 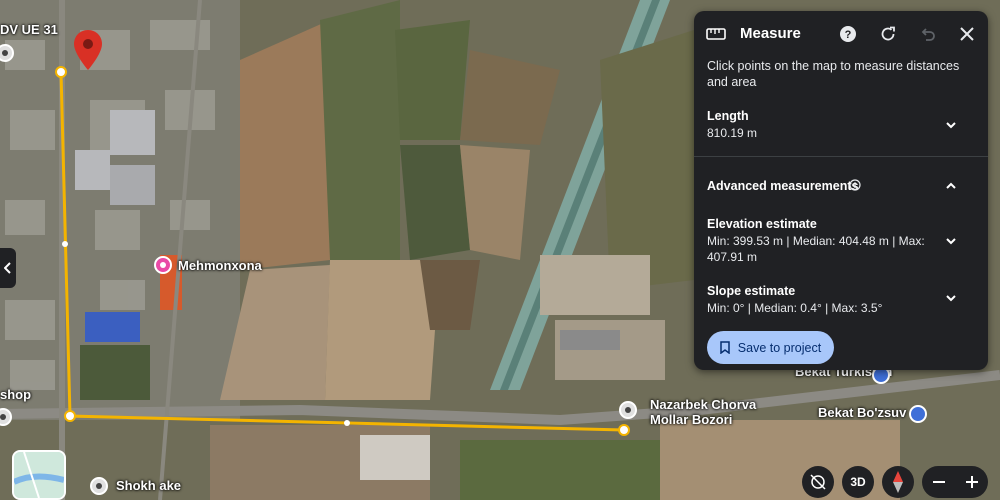 I want to click on chevron-up-icon, so click(x=951, y=186).